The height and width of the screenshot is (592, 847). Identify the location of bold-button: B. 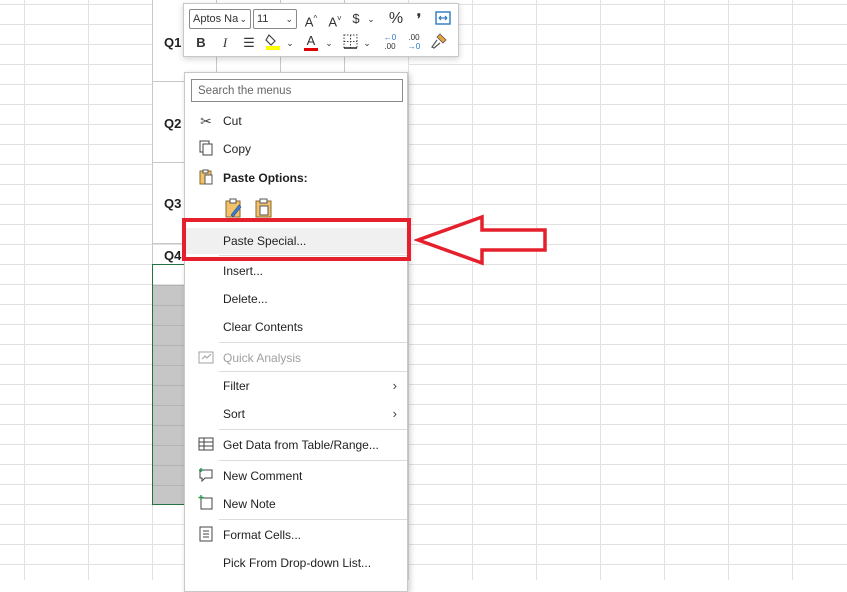
(201, 43).